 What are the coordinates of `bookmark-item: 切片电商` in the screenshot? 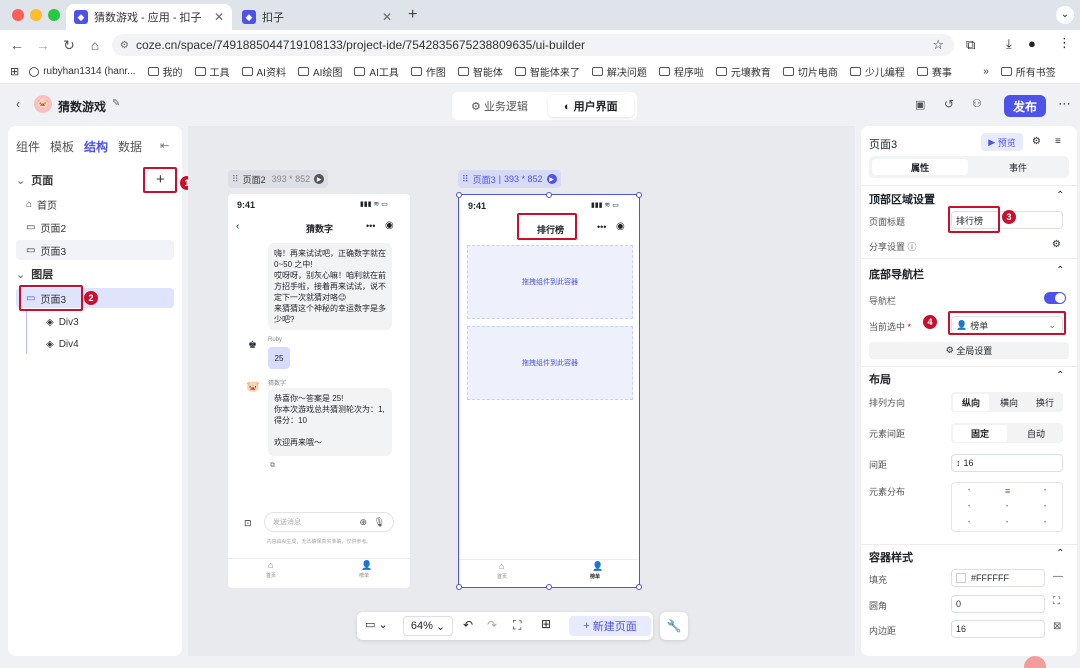 It's located at (810, 71).